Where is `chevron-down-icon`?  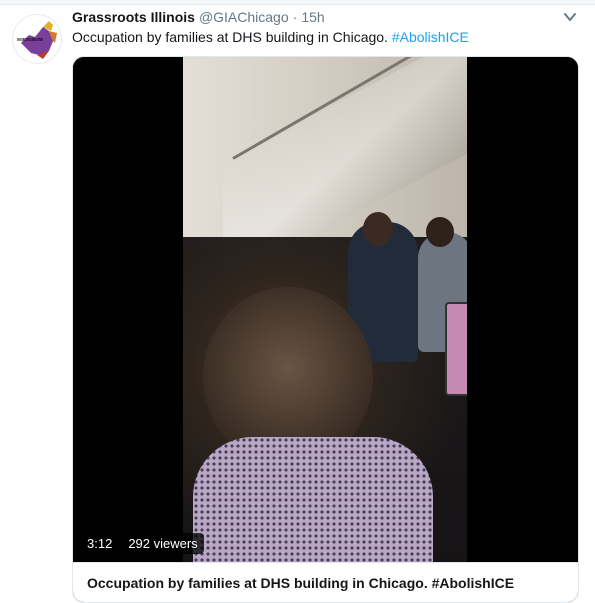
chevron-down-icon is located at coordinates (570, 17).